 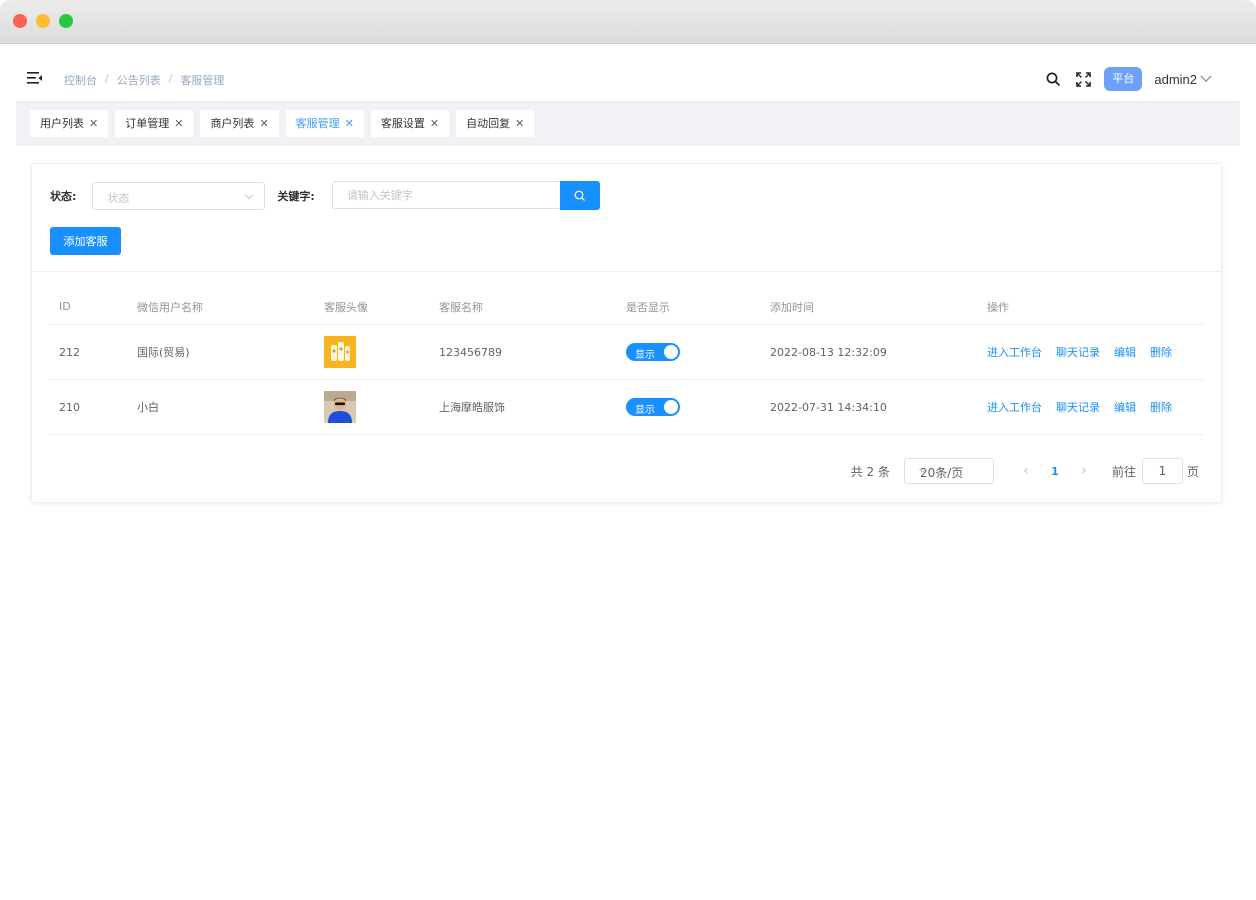 What do you see at coordinates (1055, 471) in the screenshot?
I see `page-number-current: 1` at bounding box center [1055, 471].